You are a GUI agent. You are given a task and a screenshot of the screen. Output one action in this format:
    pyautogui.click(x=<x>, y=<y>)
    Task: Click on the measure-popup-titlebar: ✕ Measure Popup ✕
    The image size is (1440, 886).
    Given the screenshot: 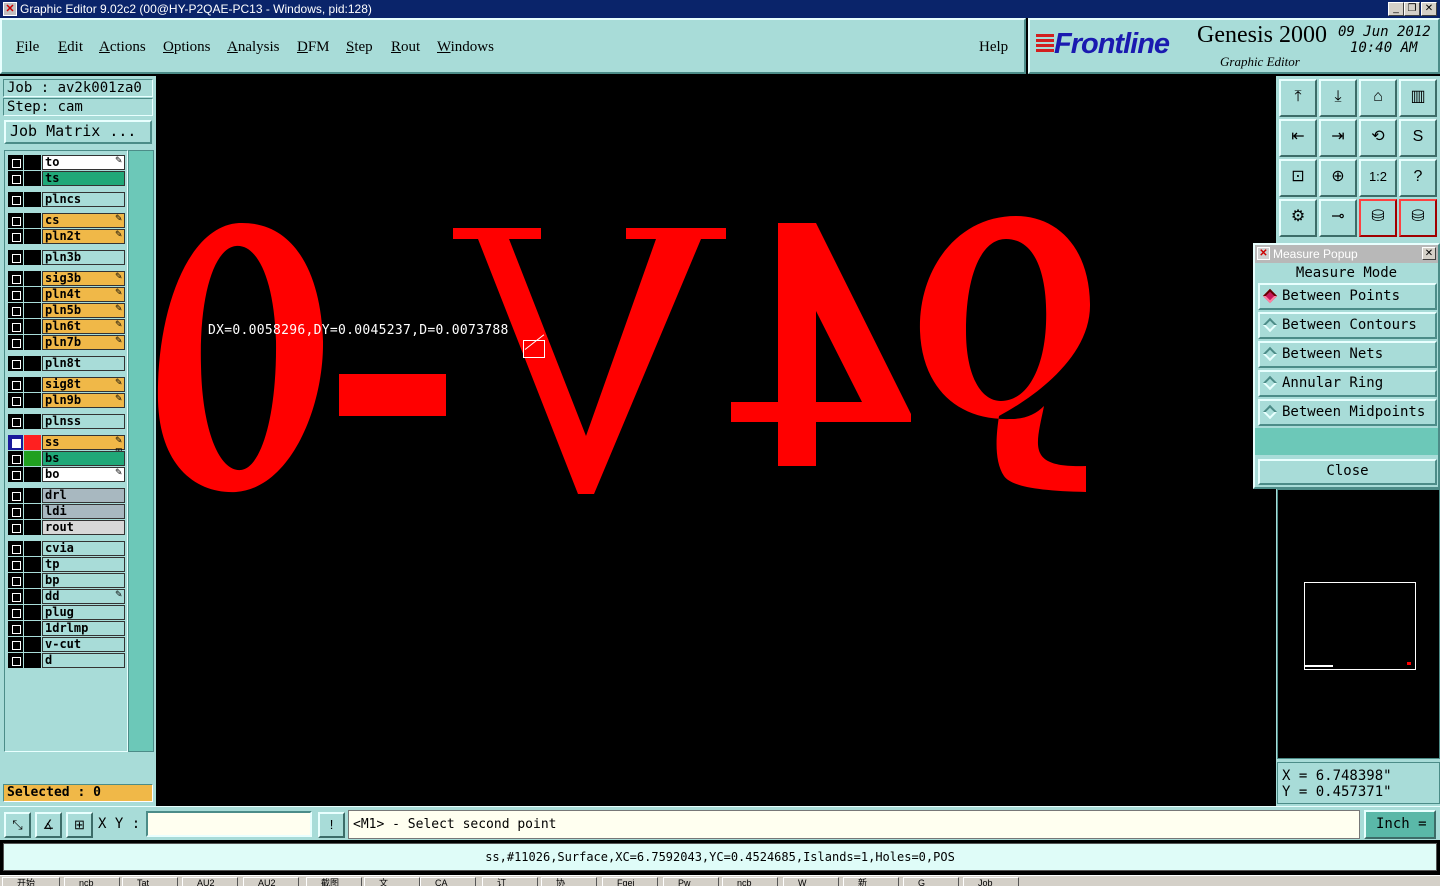 What is the action you would take?
    pyautogui.click(x=1346, y=254)
    